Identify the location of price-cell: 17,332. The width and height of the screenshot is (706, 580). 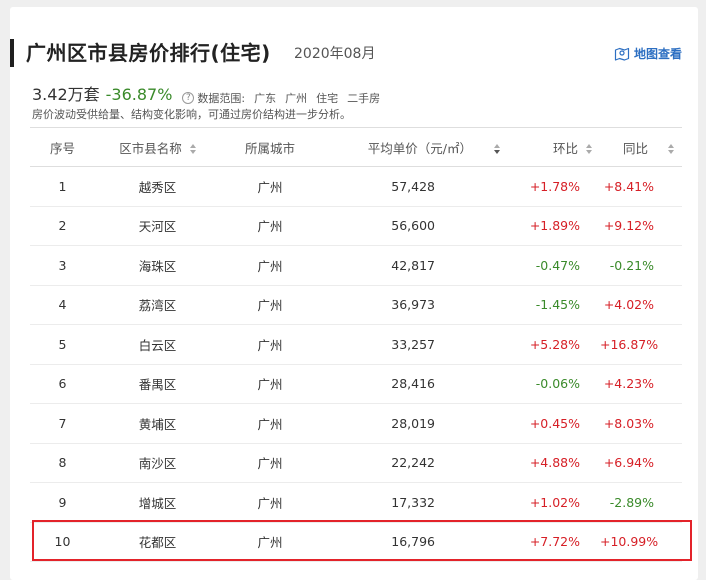
(410, 502).